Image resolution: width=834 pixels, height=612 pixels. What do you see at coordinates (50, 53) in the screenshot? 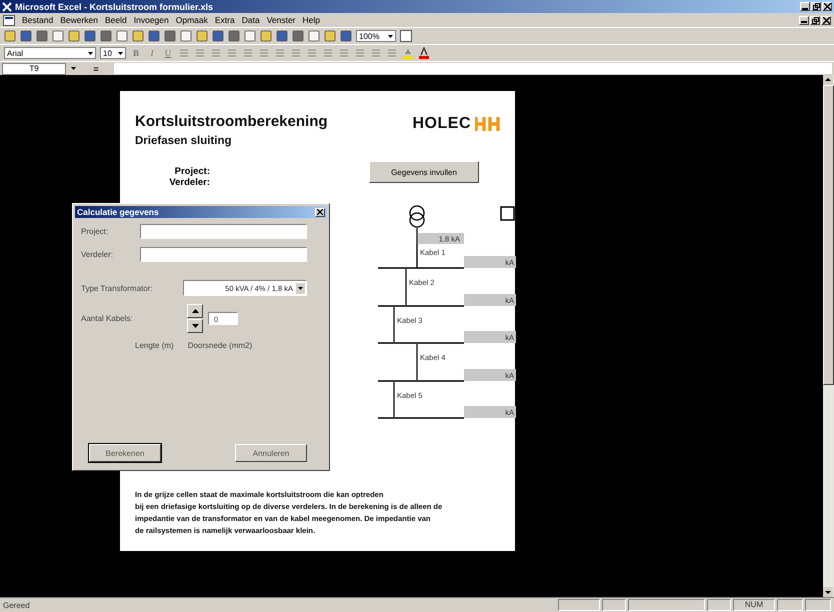
I see `font-dropdown: Arial` at bounding box center [50, 53].